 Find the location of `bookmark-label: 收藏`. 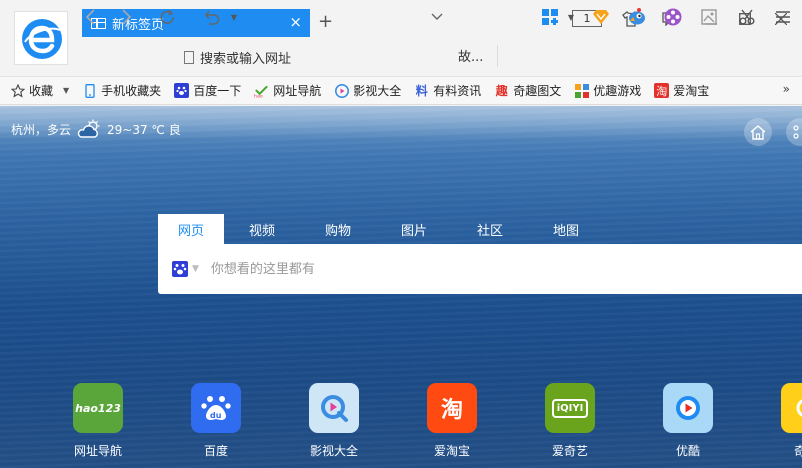

bookmark-label: 收藏 is located at coordinates (41, 91).